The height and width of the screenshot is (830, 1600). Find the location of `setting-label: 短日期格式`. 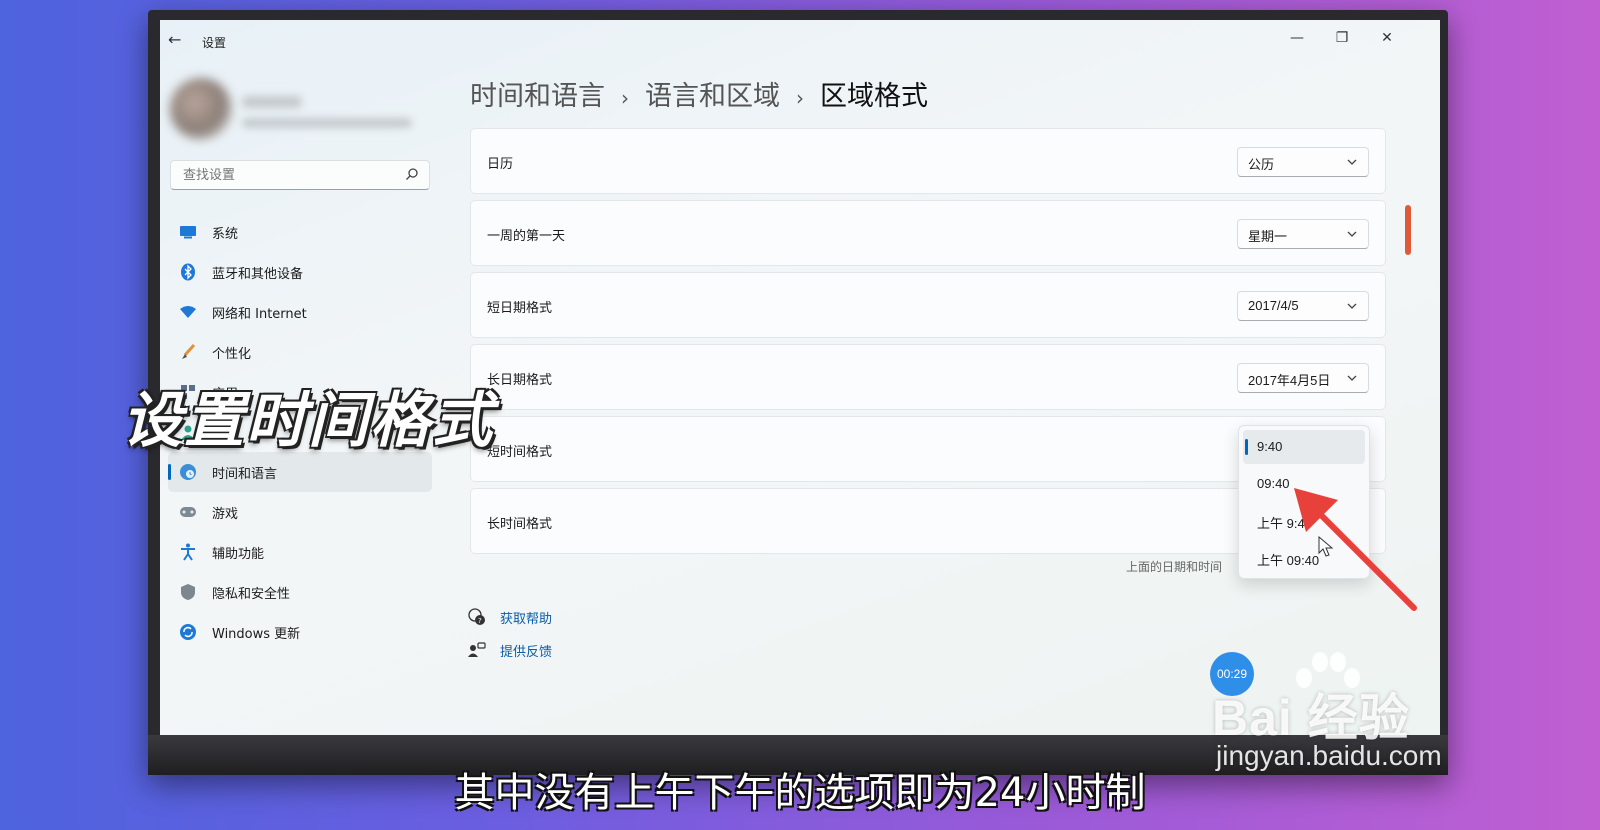

setting-label: 短日期格式 is located at coordinates (520, 308).